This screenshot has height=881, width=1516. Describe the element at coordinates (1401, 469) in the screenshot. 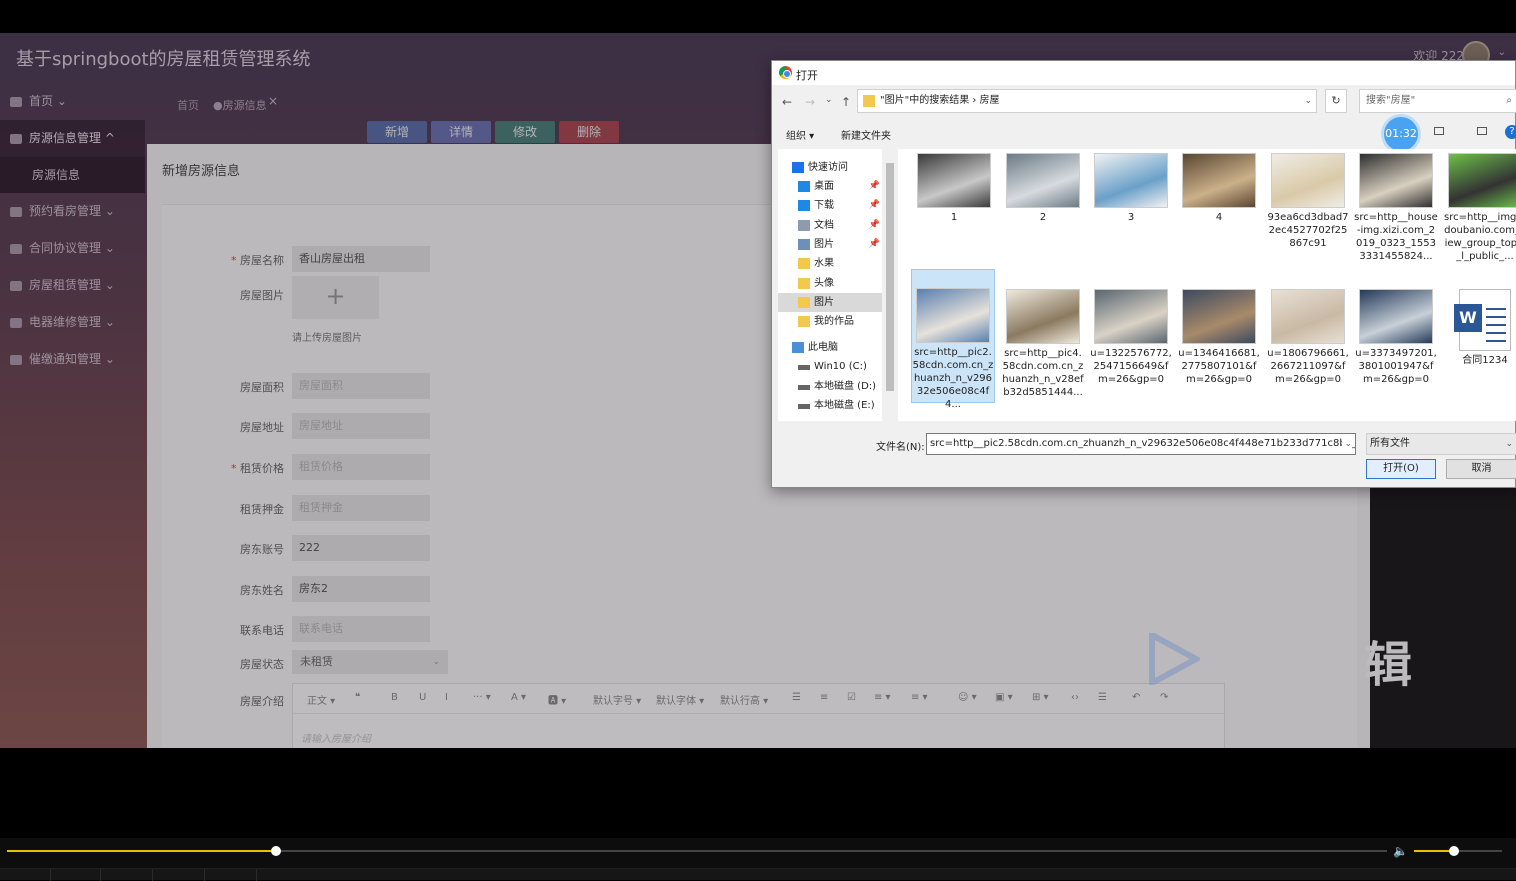

I see `open-button: 打开(O)` at that location.